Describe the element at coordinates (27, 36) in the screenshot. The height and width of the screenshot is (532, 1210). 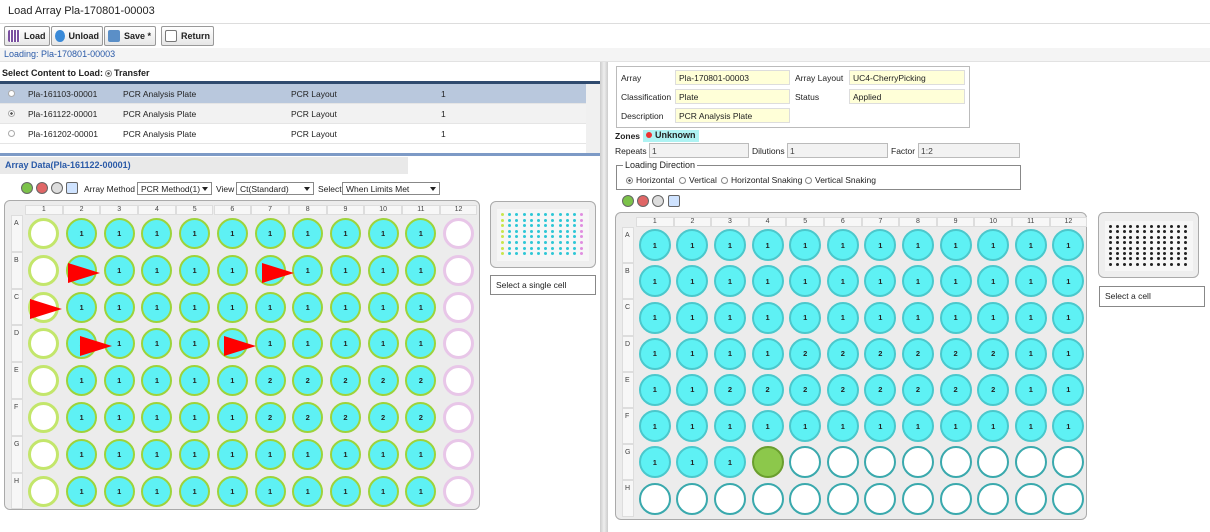
I see `load-button: Load` at that location.